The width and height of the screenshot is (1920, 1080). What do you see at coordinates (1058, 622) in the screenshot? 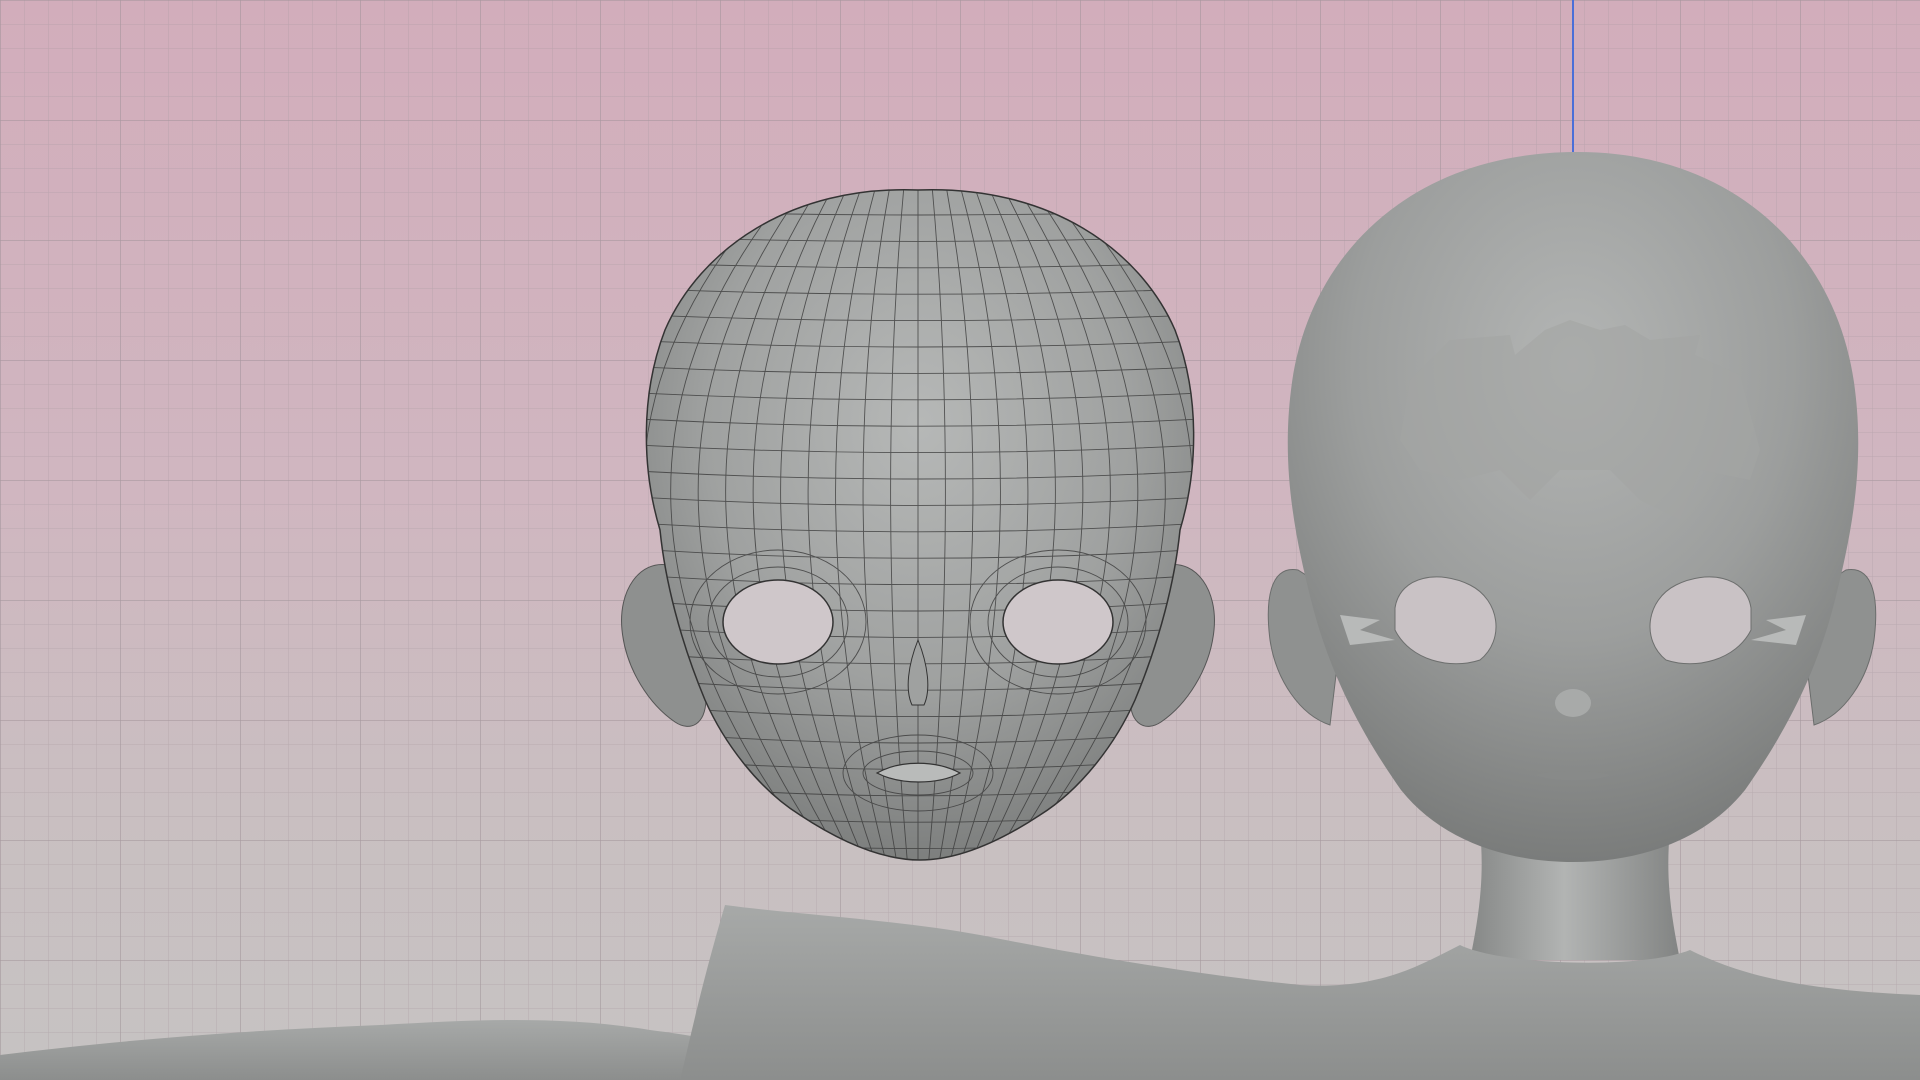
I see `right-eye-socket` at bounding box center [1058, 622].